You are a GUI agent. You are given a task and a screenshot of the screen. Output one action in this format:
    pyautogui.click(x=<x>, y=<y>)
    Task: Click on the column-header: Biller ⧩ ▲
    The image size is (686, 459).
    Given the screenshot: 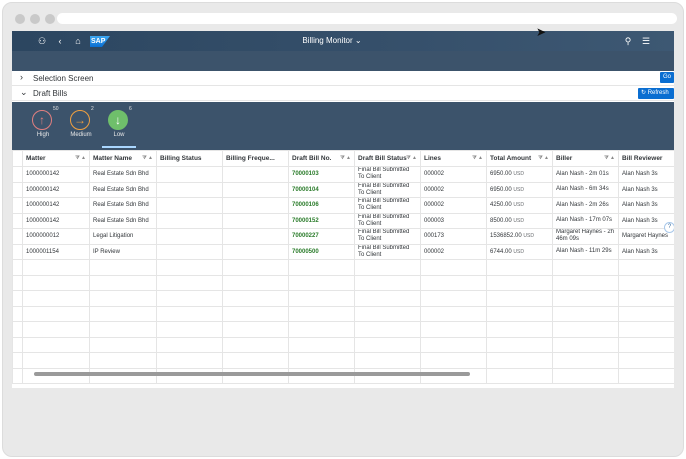 What is the action you would take?
    pyautogui.click(x=585, y=158)
    